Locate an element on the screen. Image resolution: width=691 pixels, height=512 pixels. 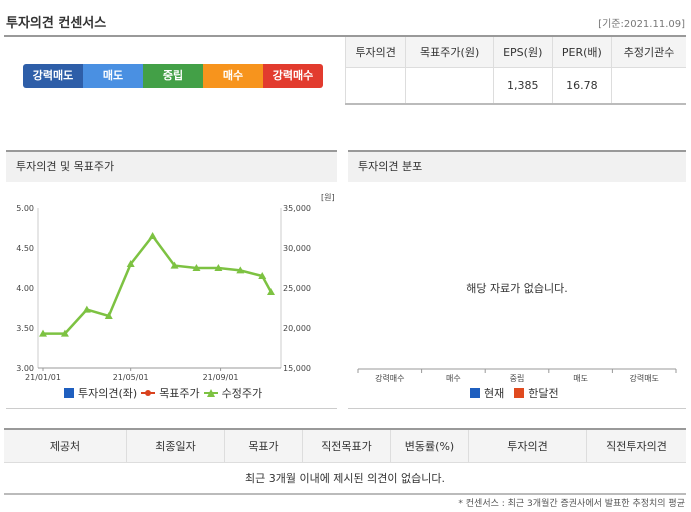
y-right-tick-label: 30,000 is located at coordinates (297, 248).